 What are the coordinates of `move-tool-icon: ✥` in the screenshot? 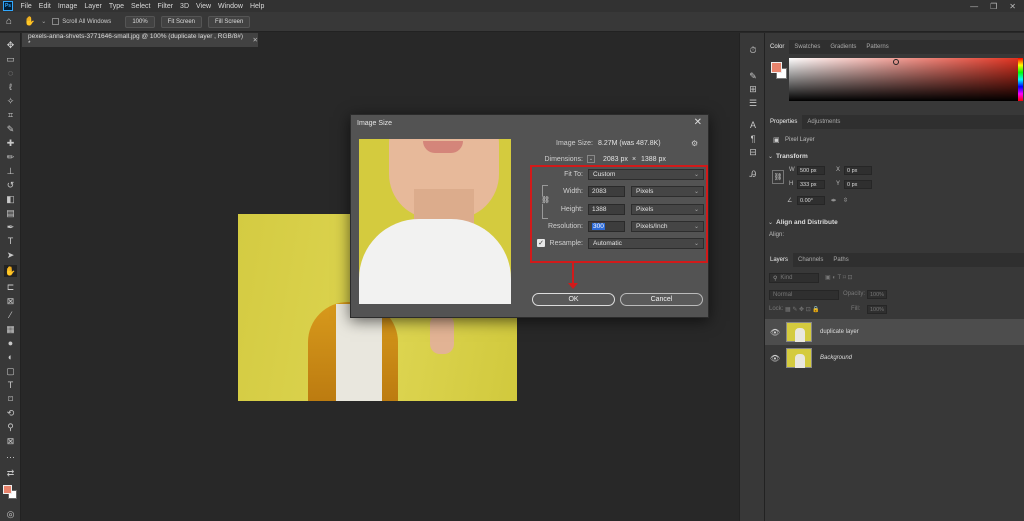 It's located at (10, 45).